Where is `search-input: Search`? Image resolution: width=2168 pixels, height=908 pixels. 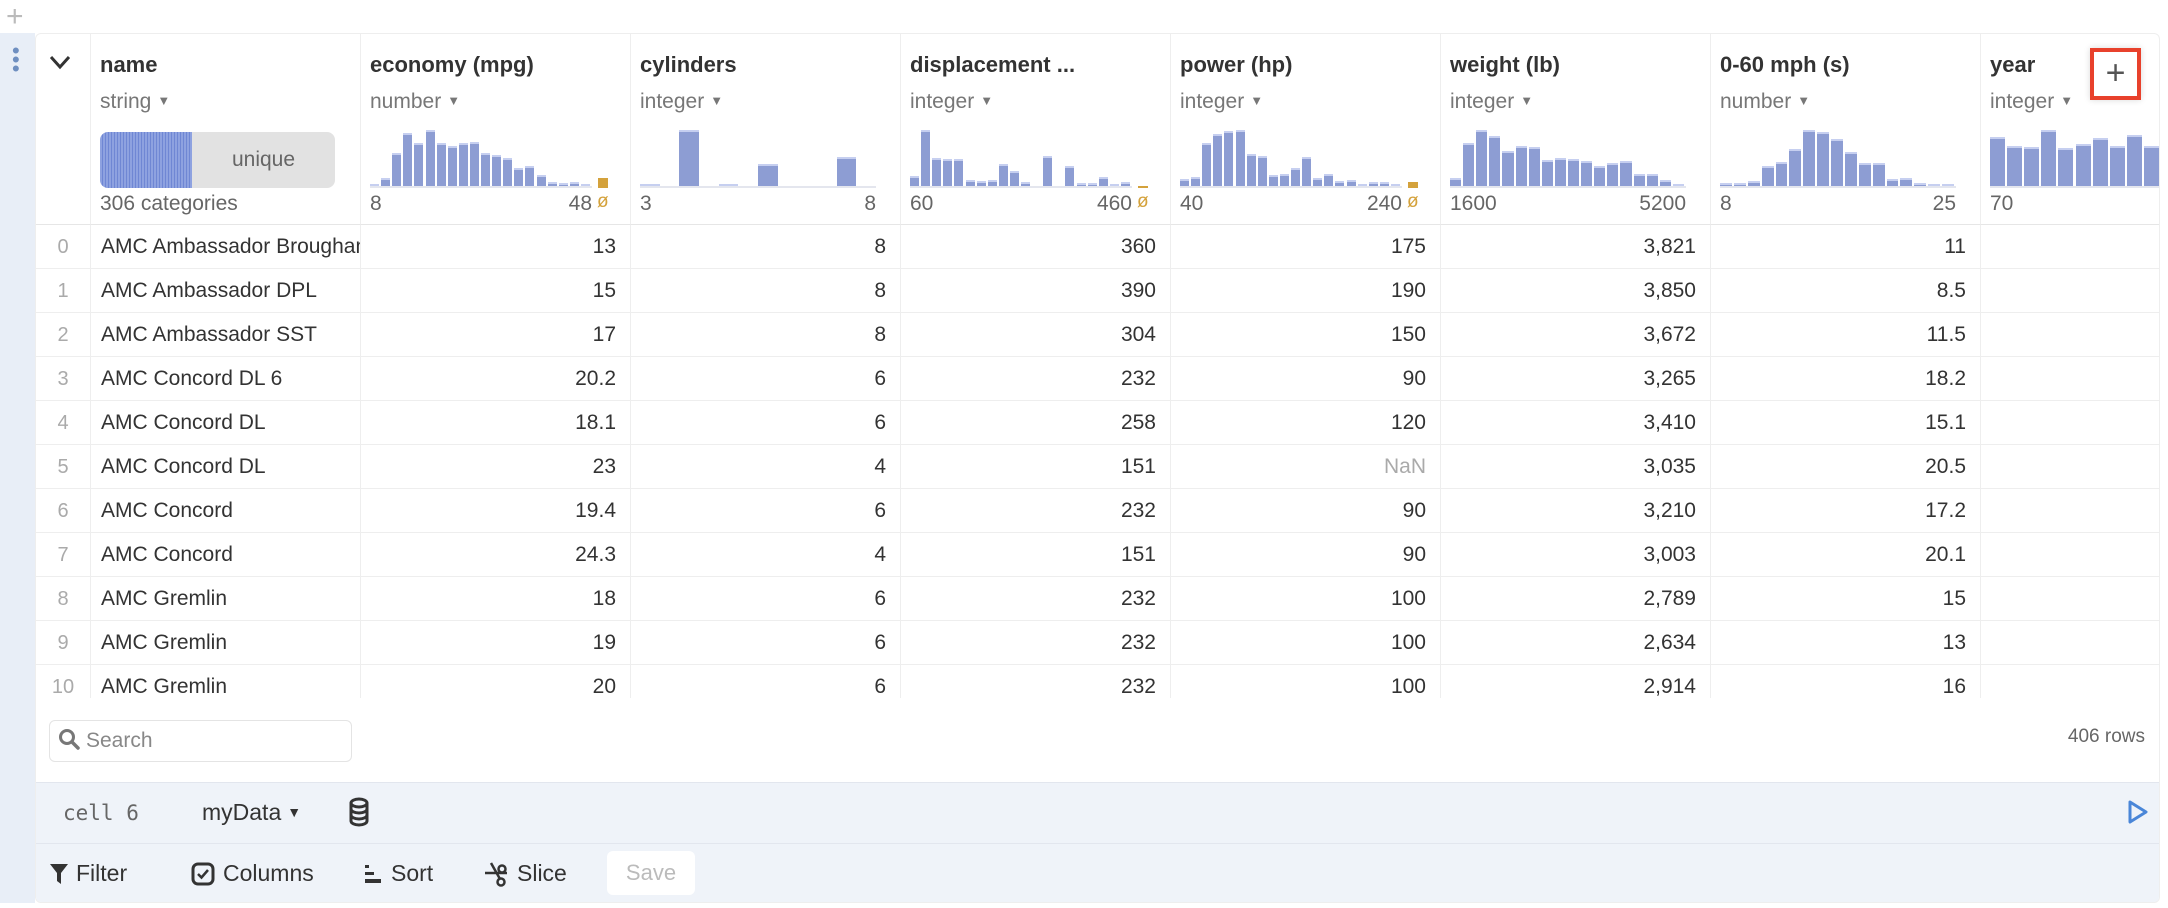 search-input: Search is located at coordinates (200, 741).